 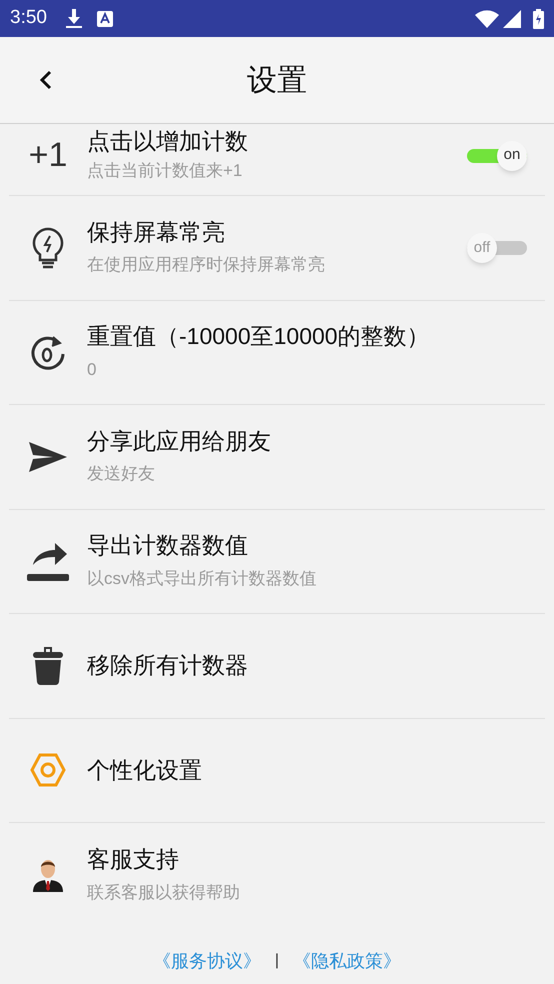 What do you see at coordinates (48, 456) in the screenshot?
I see `send-icon` at bounding box center [48, 456].